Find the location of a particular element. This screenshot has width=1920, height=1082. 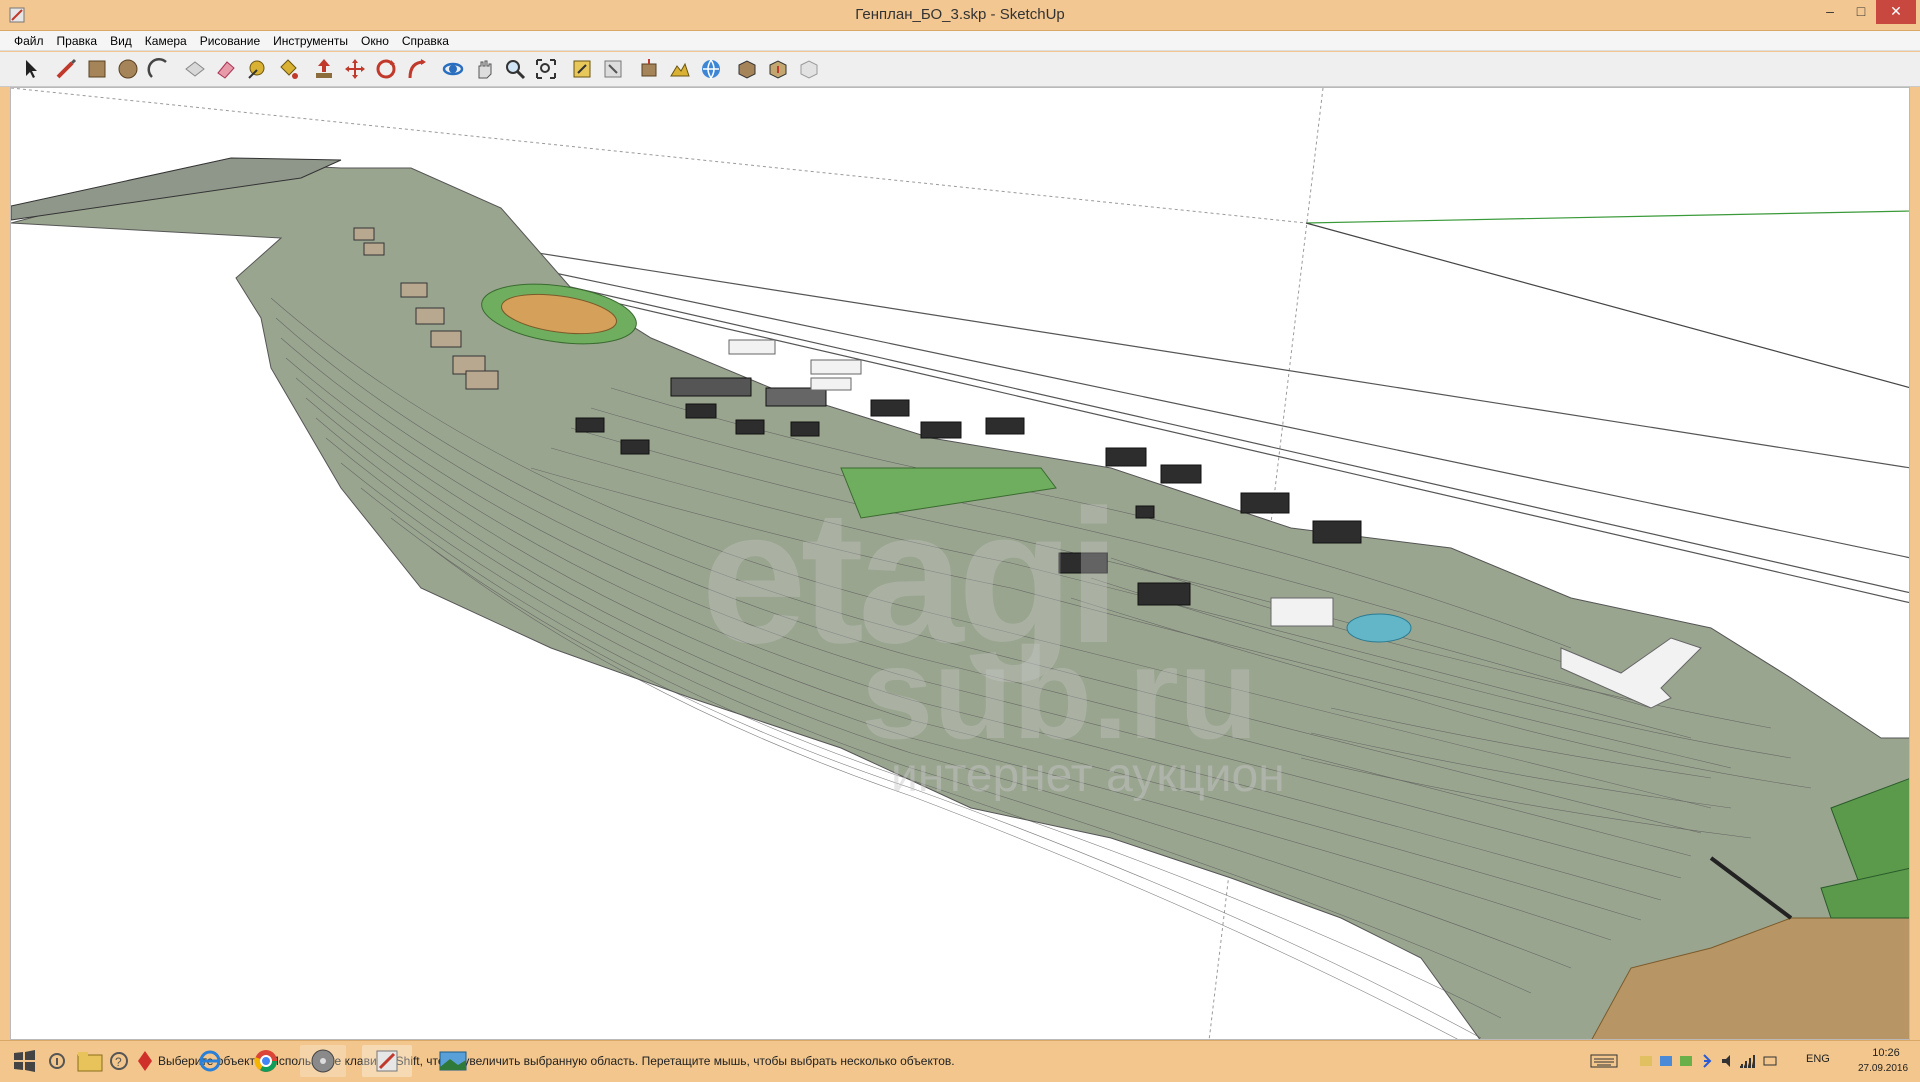

toggle-terrain-button is located at coordinates (680, 69).